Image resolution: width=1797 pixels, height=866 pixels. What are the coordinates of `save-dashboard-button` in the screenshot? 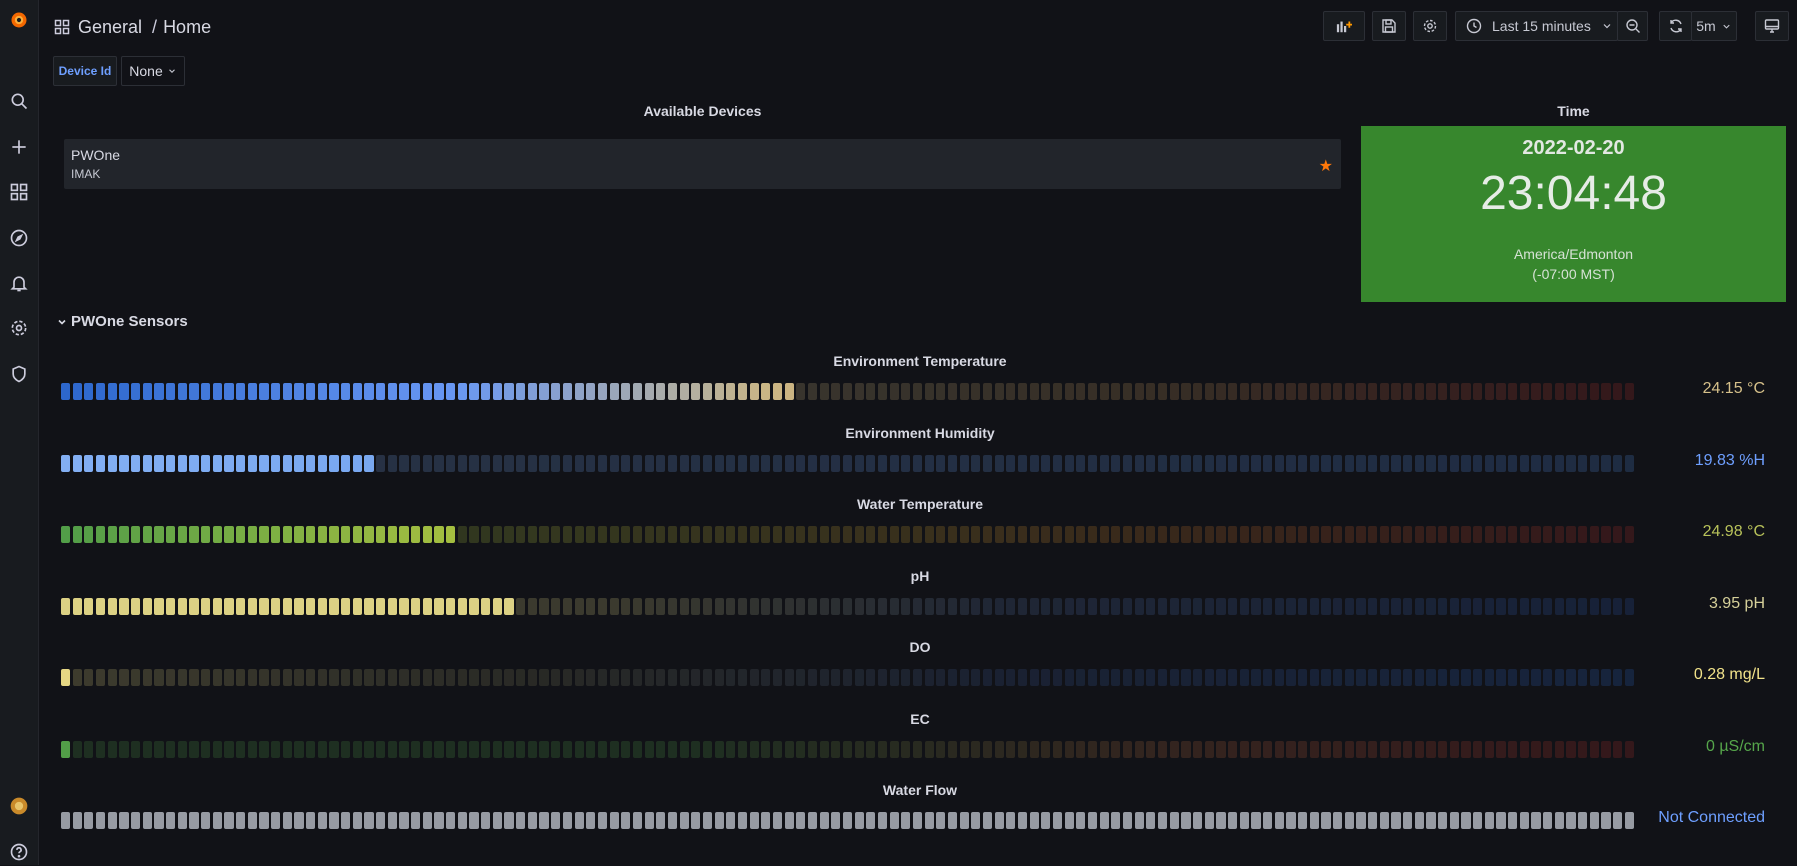 It's located at (1389, 26).